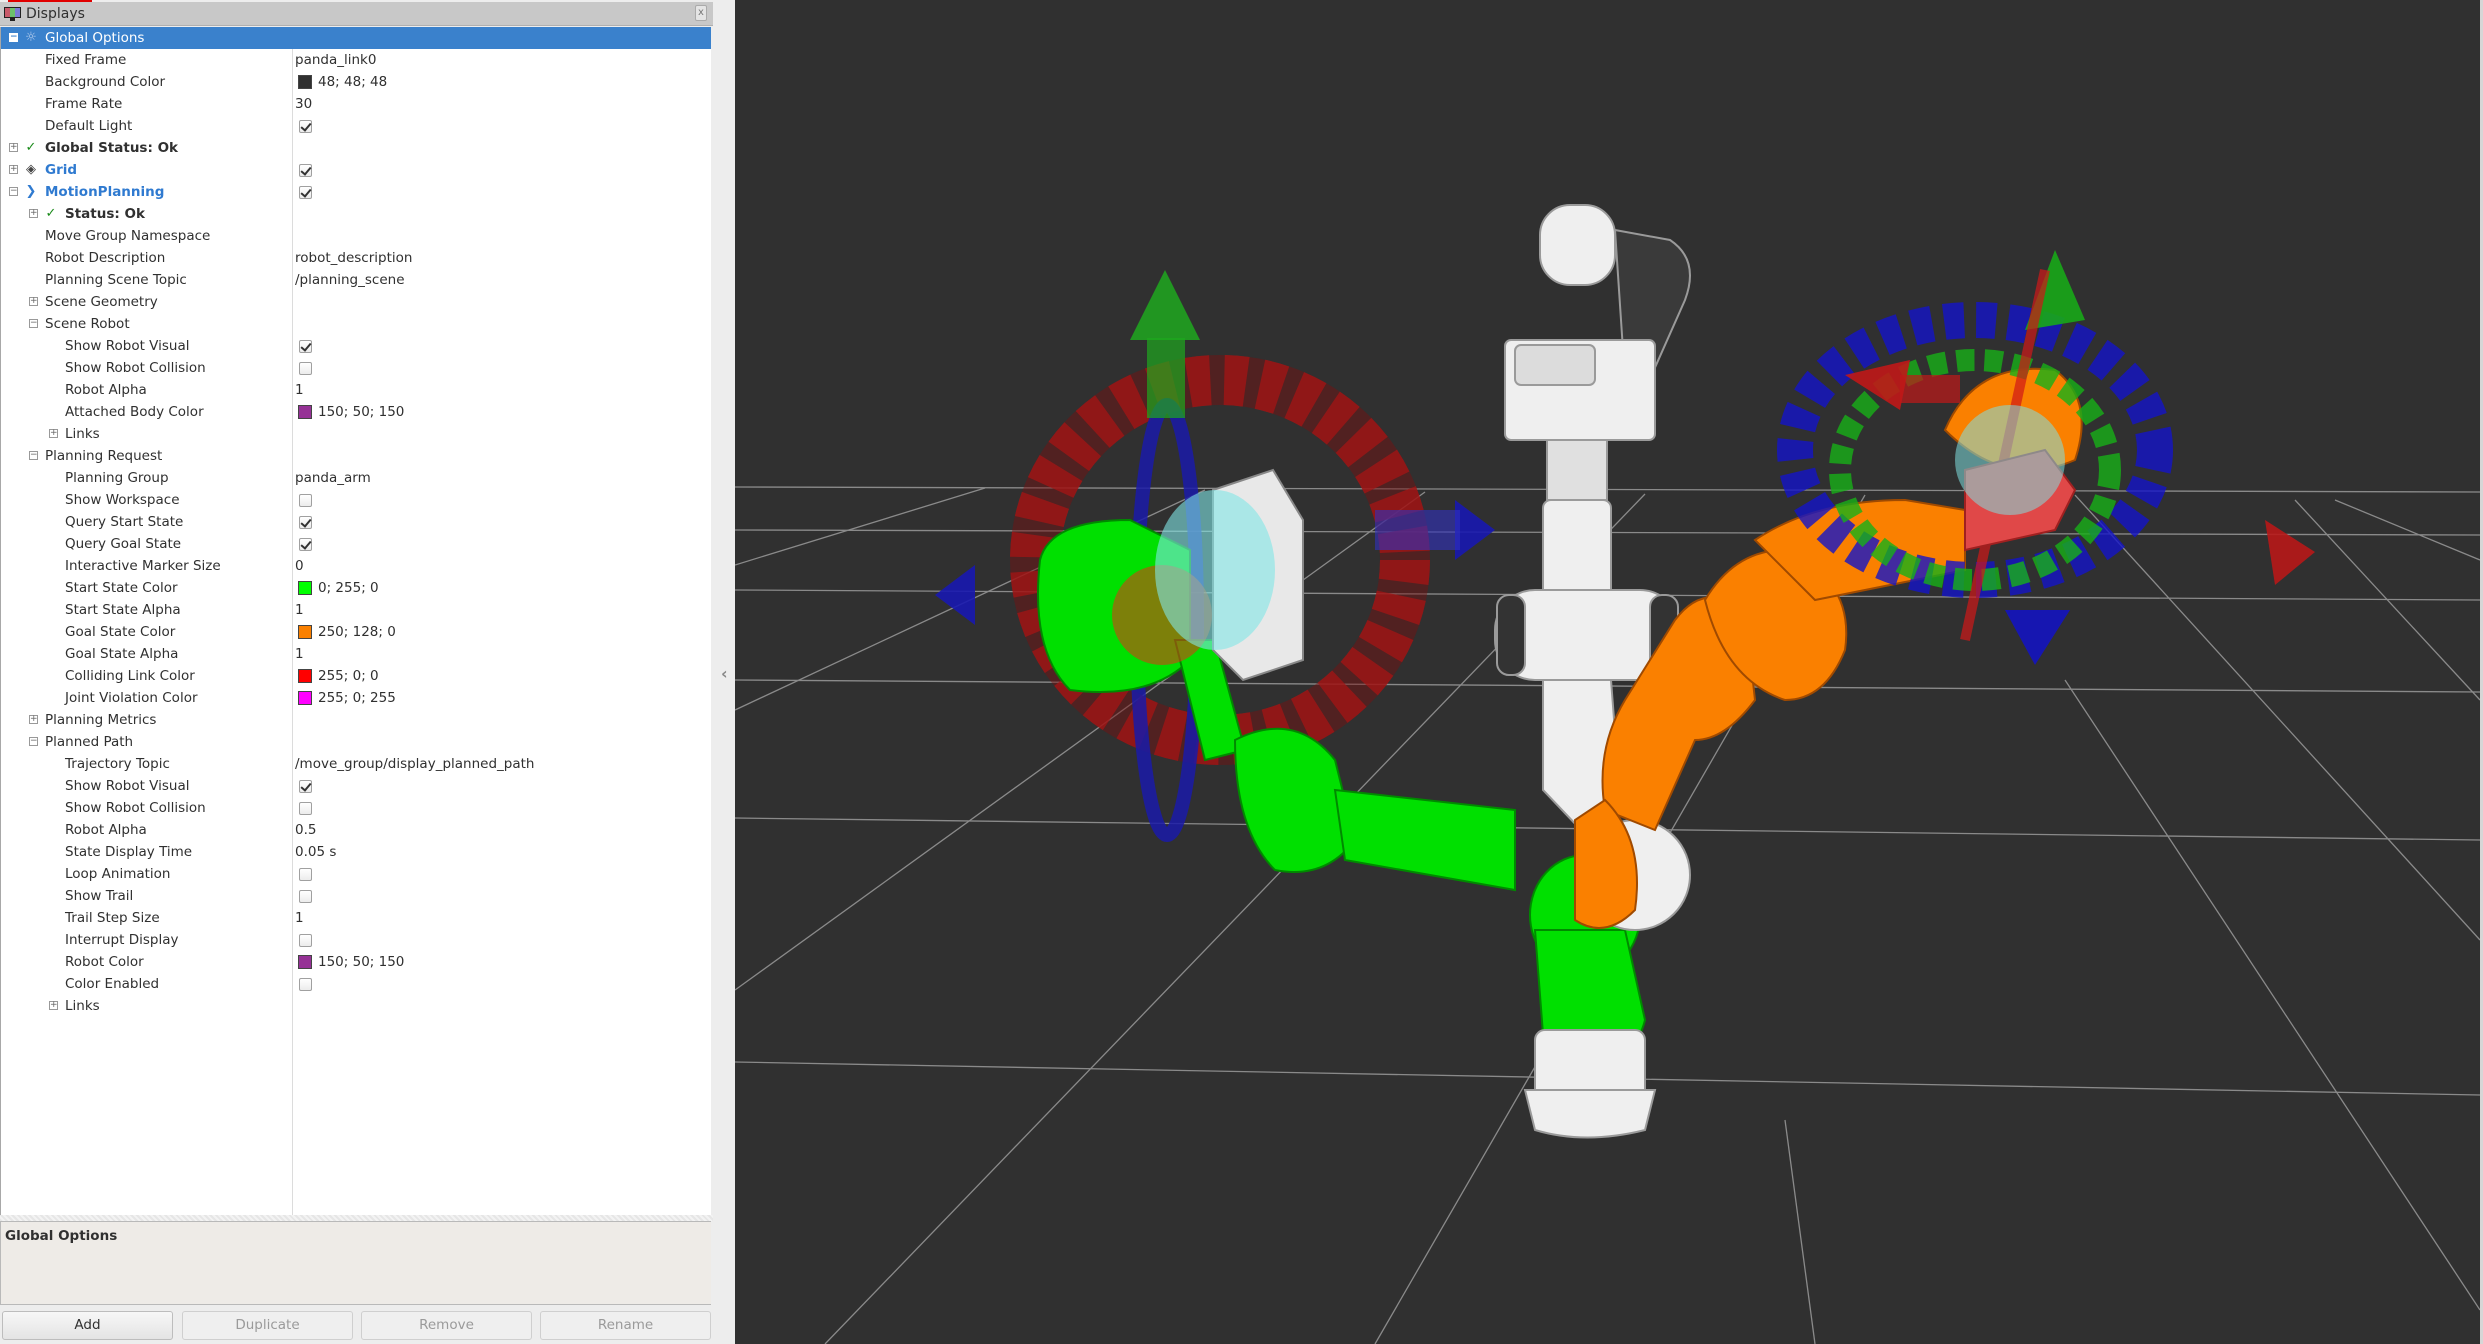  What do you see at coordinates (446, 1325) in the screenshot?
I see `remove-button: Remove` at bounding box center [446, 1325].